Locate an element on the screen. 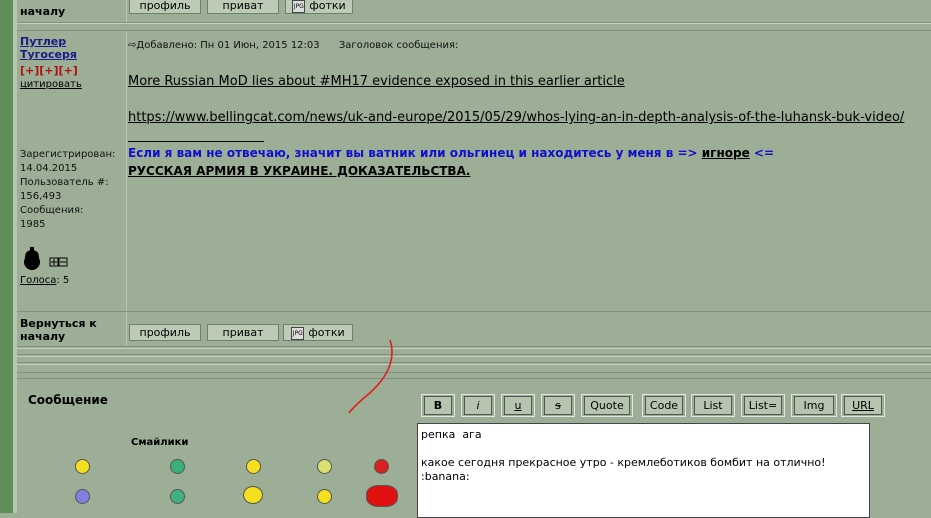 The image size is (931, 518). votes: Голоса: 5 is located at coordinates (44, 280).